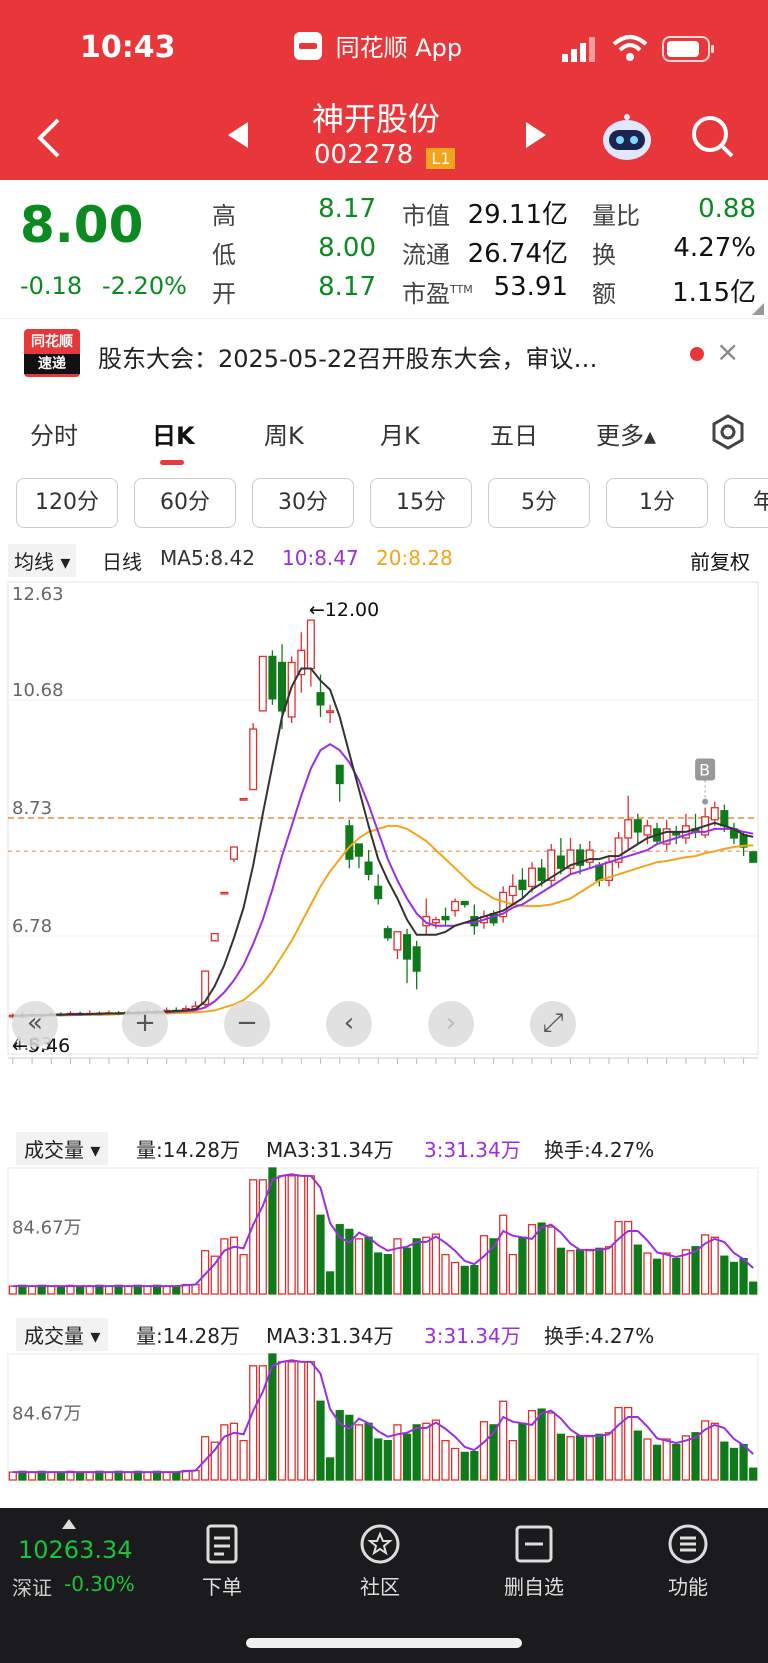 This screenshot has height=1663, width=768. Describe the element at coordinates (421, 503) in the screenshot. I see `period-15m: 15分` at that location.